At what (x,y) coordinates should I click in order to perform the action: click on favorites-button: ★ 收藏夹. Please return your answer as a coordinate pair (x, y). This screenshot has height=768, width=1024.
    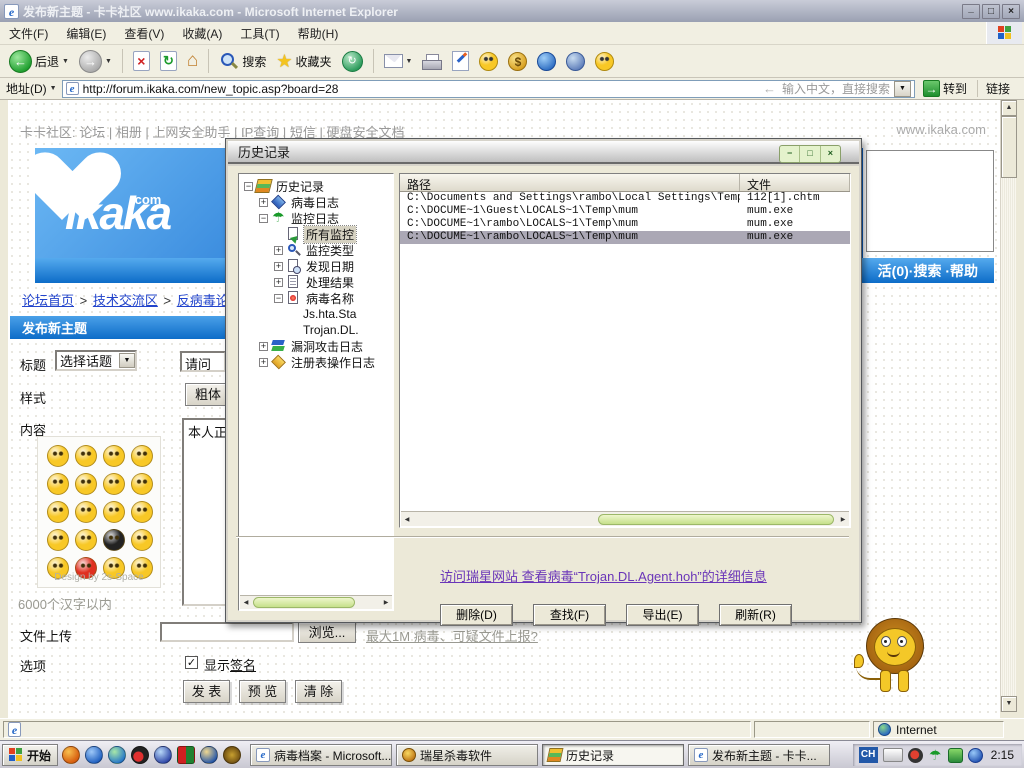
    Looking at the image, I should click on (303, 61).